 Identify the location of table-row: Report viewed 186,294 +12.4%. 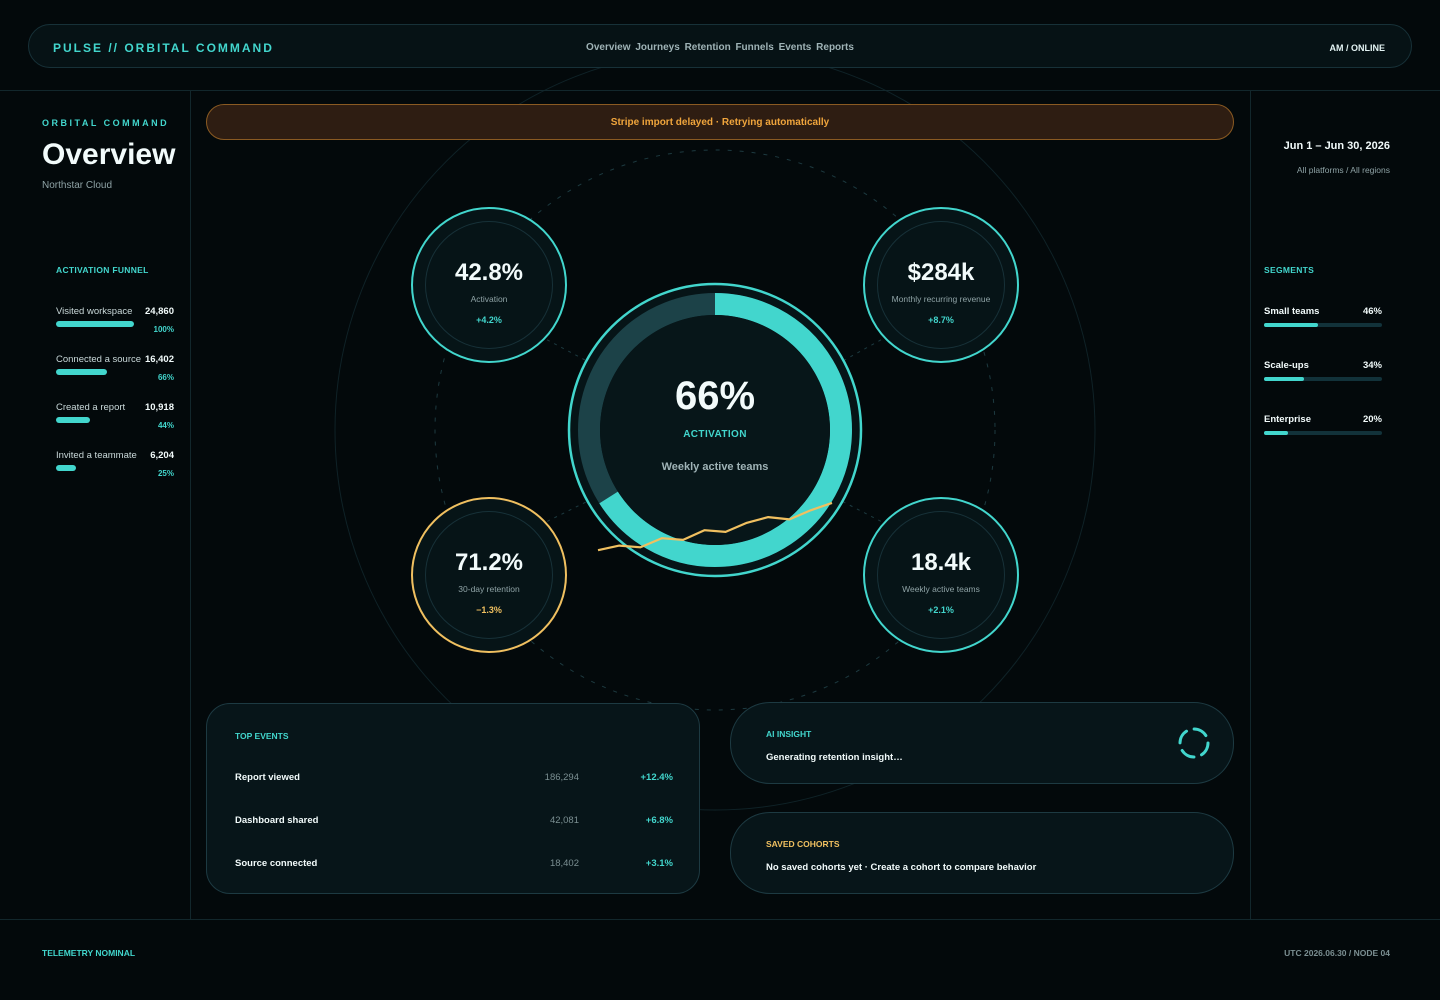
(454, 779).